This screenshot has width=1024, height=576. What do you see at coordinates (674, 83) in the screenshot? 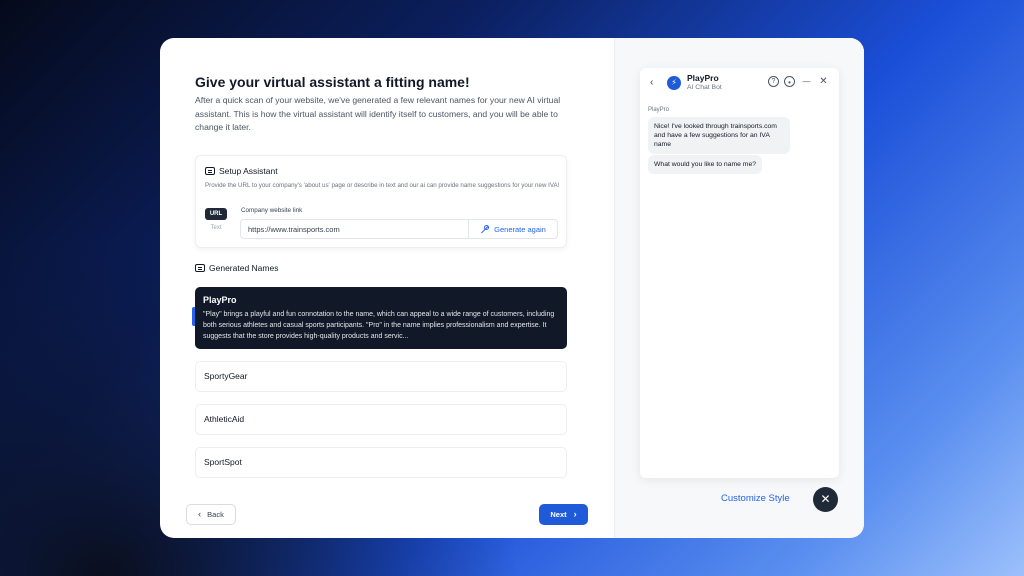
I see `bolt-icon: ⚡` at bounding box center [674, 83].